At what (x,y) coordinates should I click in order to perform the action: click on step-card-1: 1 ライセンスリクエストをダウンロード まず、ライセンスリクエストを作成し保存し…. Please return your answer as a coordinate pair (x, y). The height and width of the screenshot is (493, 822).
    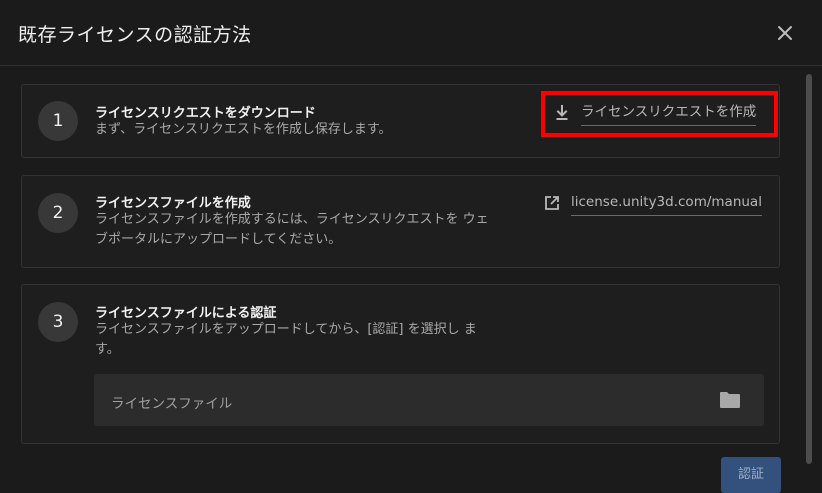
    Looking at the image, I should click on (400, 121).